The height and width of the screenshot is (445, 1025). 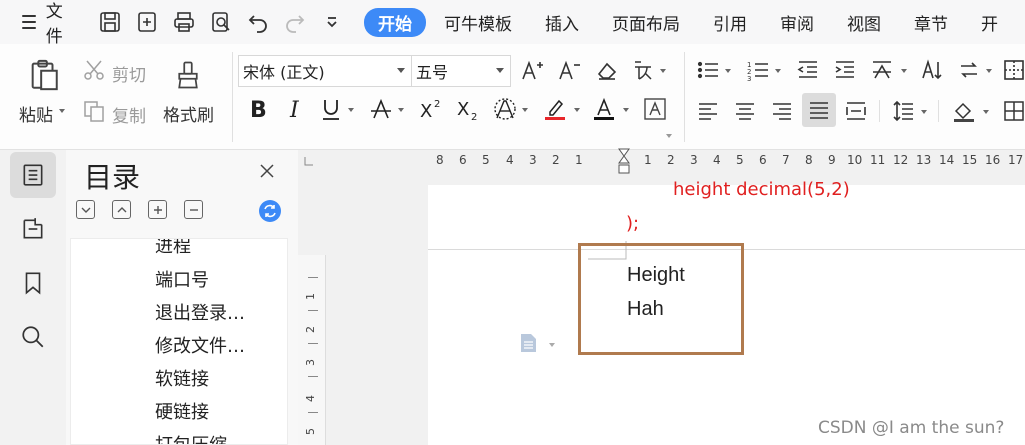 I want to click on format-painter-label: 格式刷, so click(x=188, y=113).